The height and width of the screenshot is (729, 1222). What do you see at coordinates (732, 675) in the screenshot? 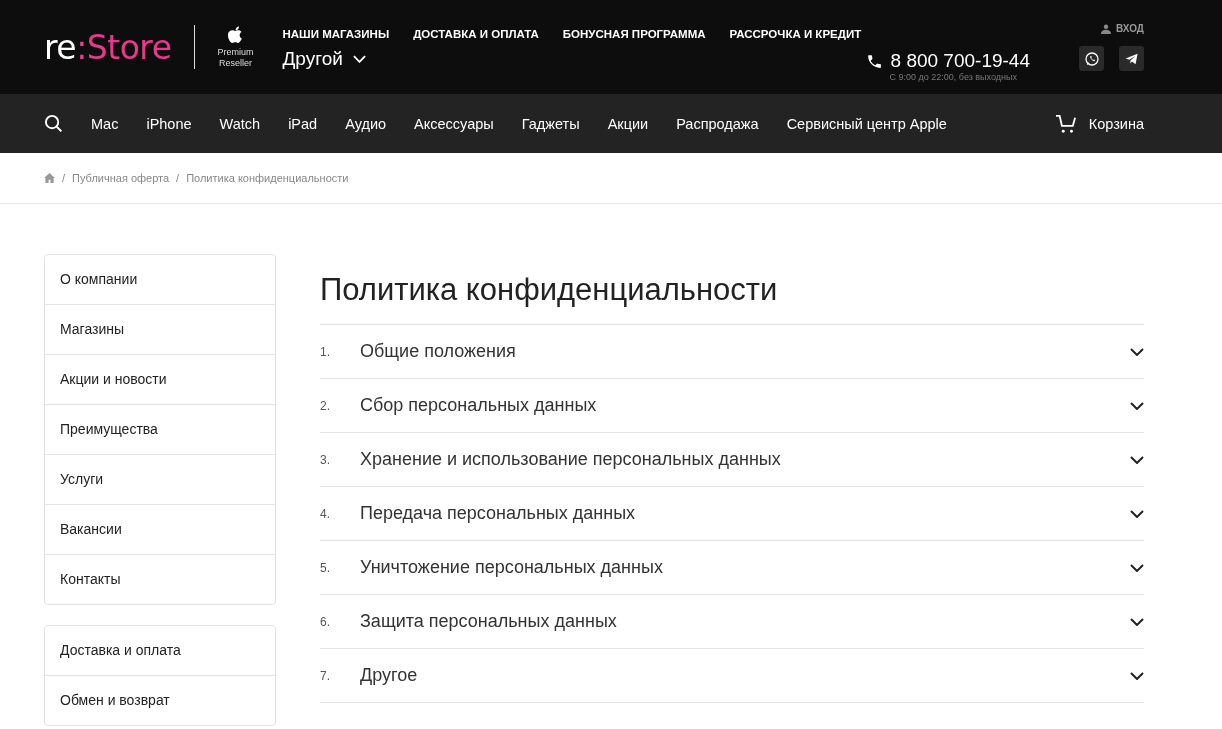
I see `accordion-item: 7. Другое` at bounding box center [732, 675].